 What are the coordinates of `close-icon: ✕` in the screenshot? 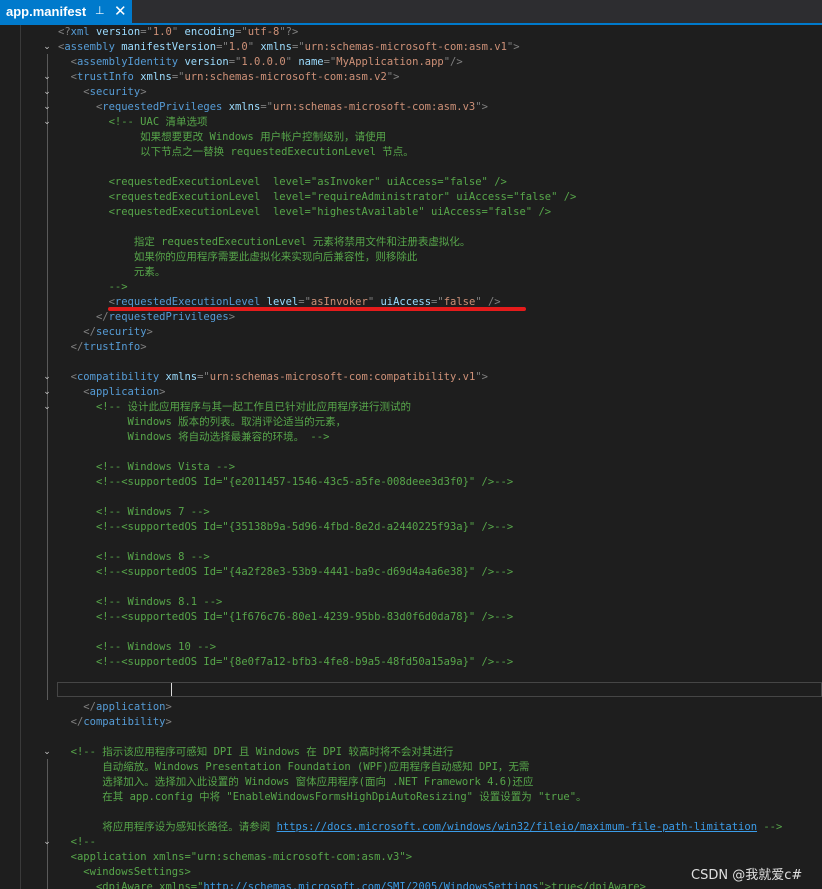 It's located at (120, 11).